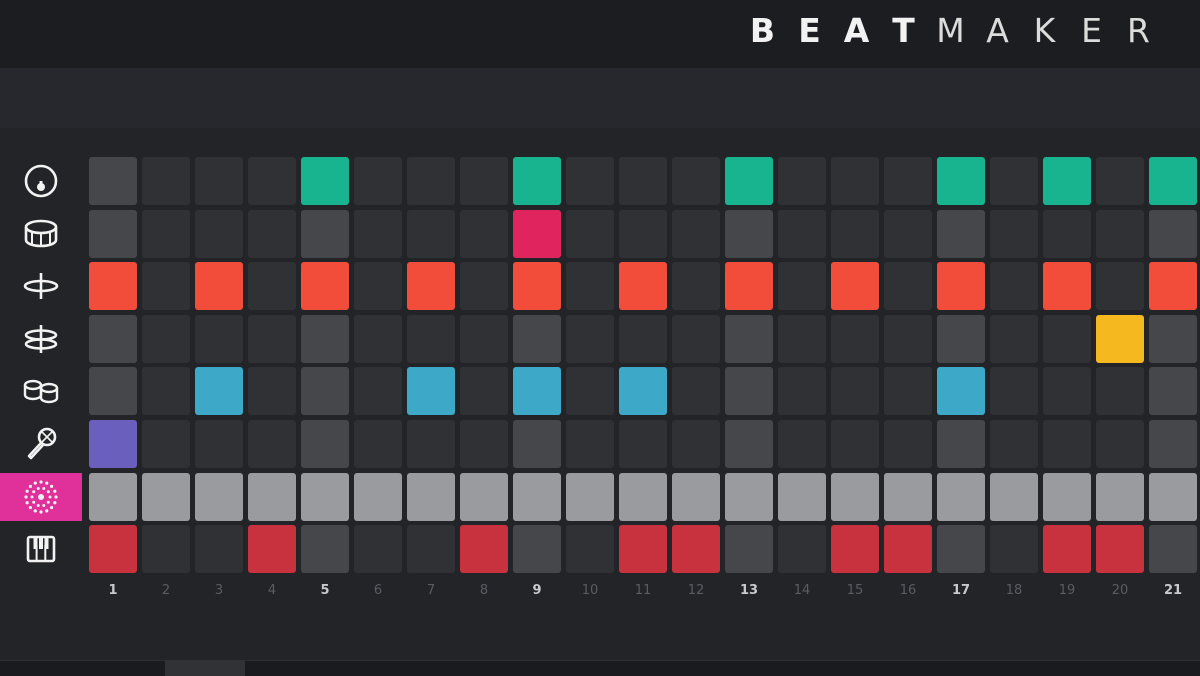 The width and height of the screenshot is (1200, 676). I want to click on instrument-button-snare, so click(41, 234).